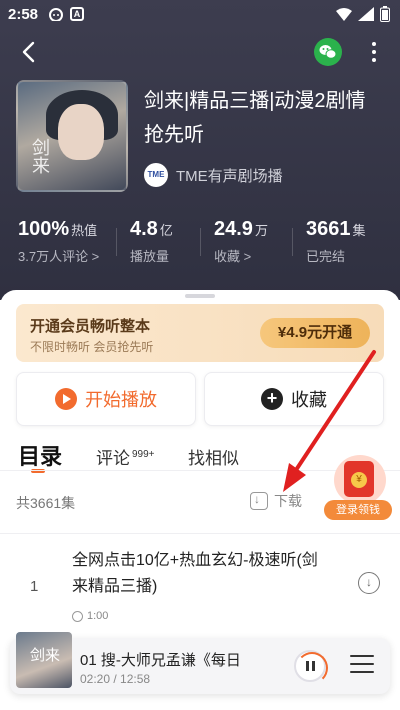  What do you see at coordinates (311, 667) in the screenshot?
I see `pause-button` at bounding box center [311, 667].